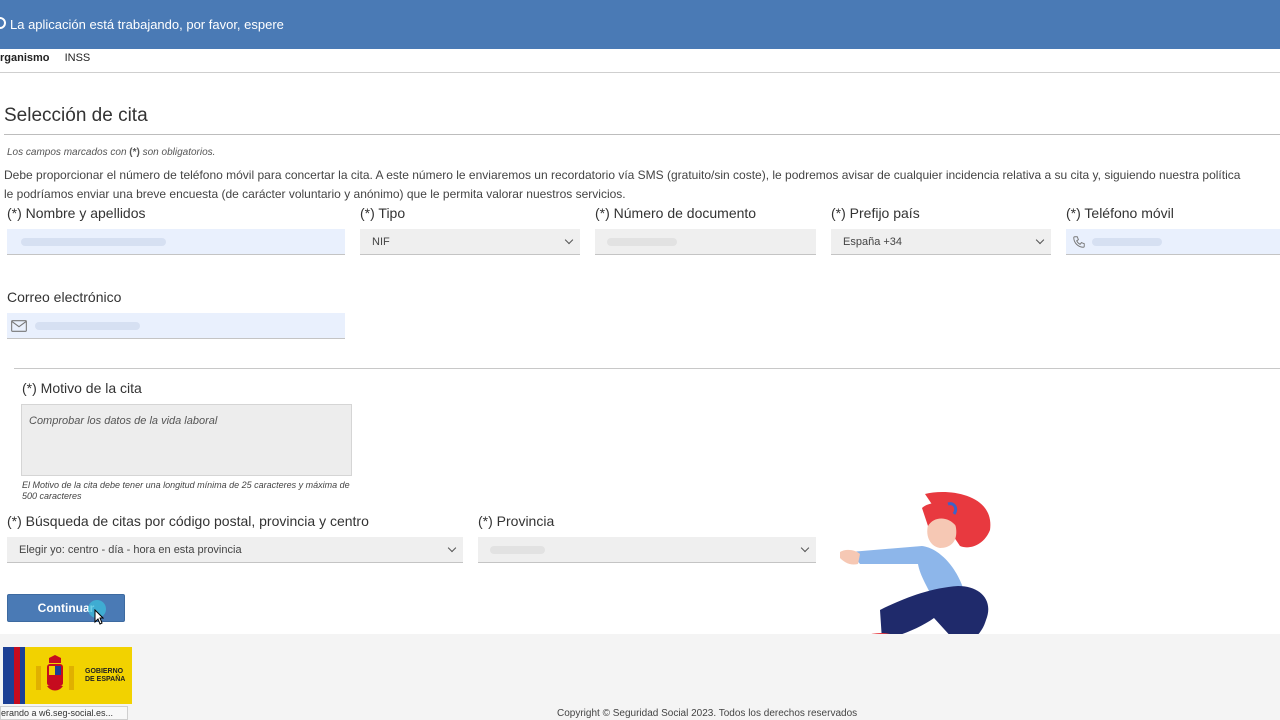 The height and width of the screenshot is (720, 1280). I want to click on type-select: NIF, so click(470, 242).